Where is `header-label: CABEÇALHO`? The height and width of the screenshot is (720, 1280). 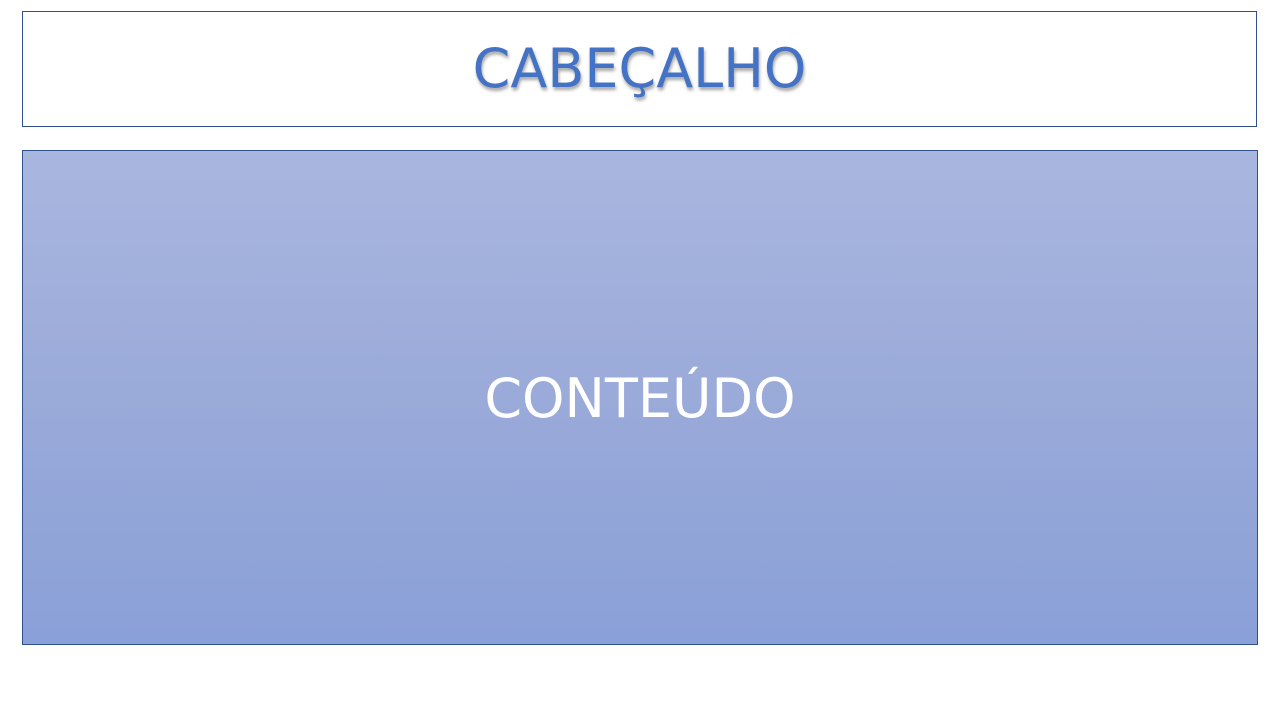
header-label: CABEÇALHO is located at coordinates (639, 68).